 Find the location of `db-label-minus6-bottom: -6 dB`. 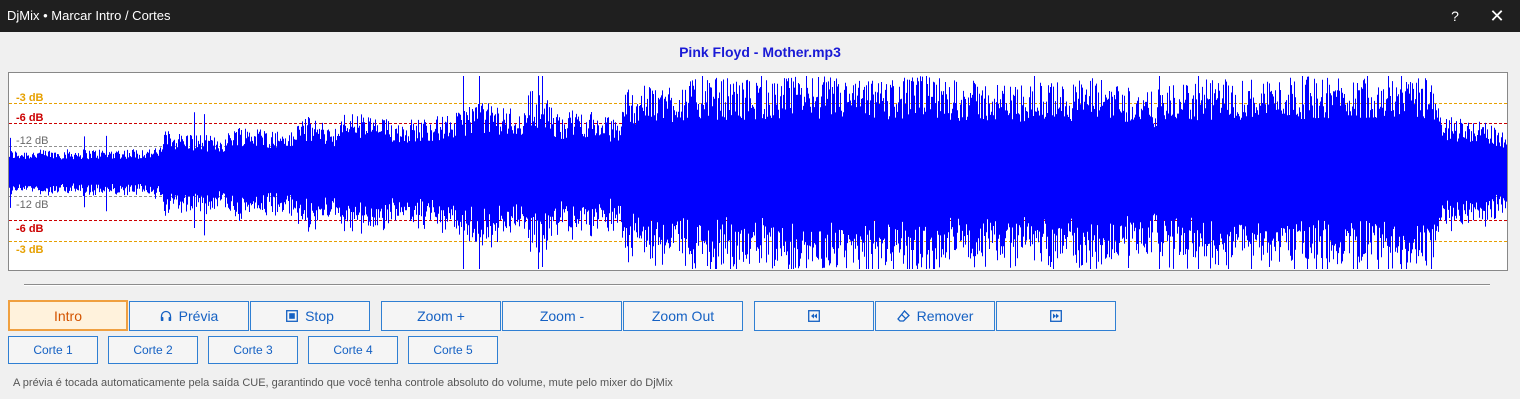

db-label-minus6-bottom: -6 dB is located at coordinates (30, 229).